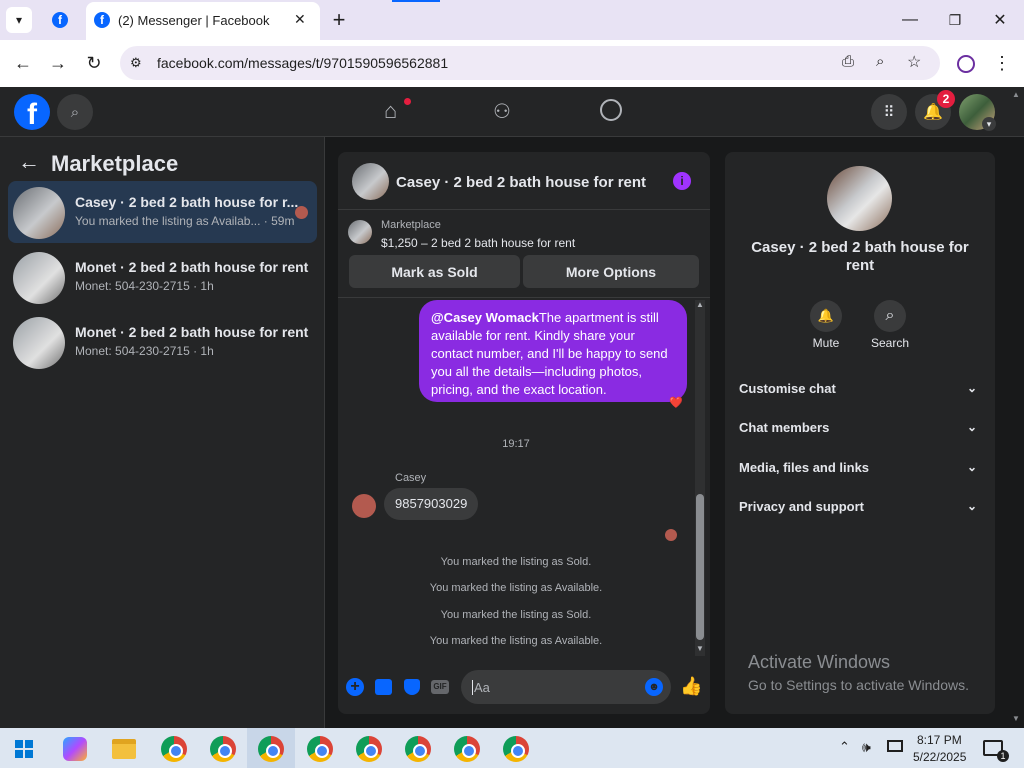 Image resolution: width=1024 pixels, height=768 pixels. What do you see at coordinates (682, 181) in the screenshot?
I see `info-icon: i` at bounding box center [682, 181].